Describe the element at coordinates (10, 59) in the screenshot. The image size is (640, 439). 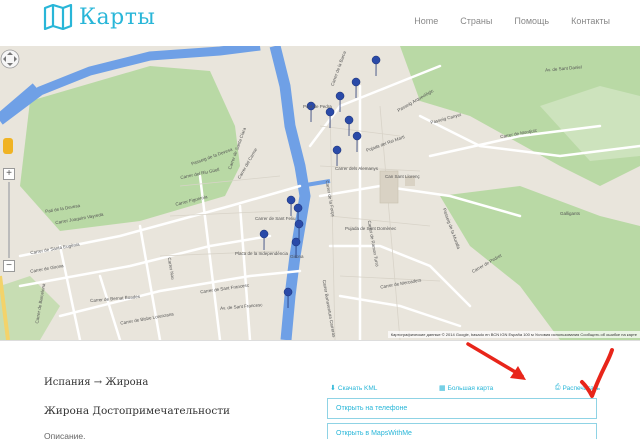
I see `pan-control` at that location.